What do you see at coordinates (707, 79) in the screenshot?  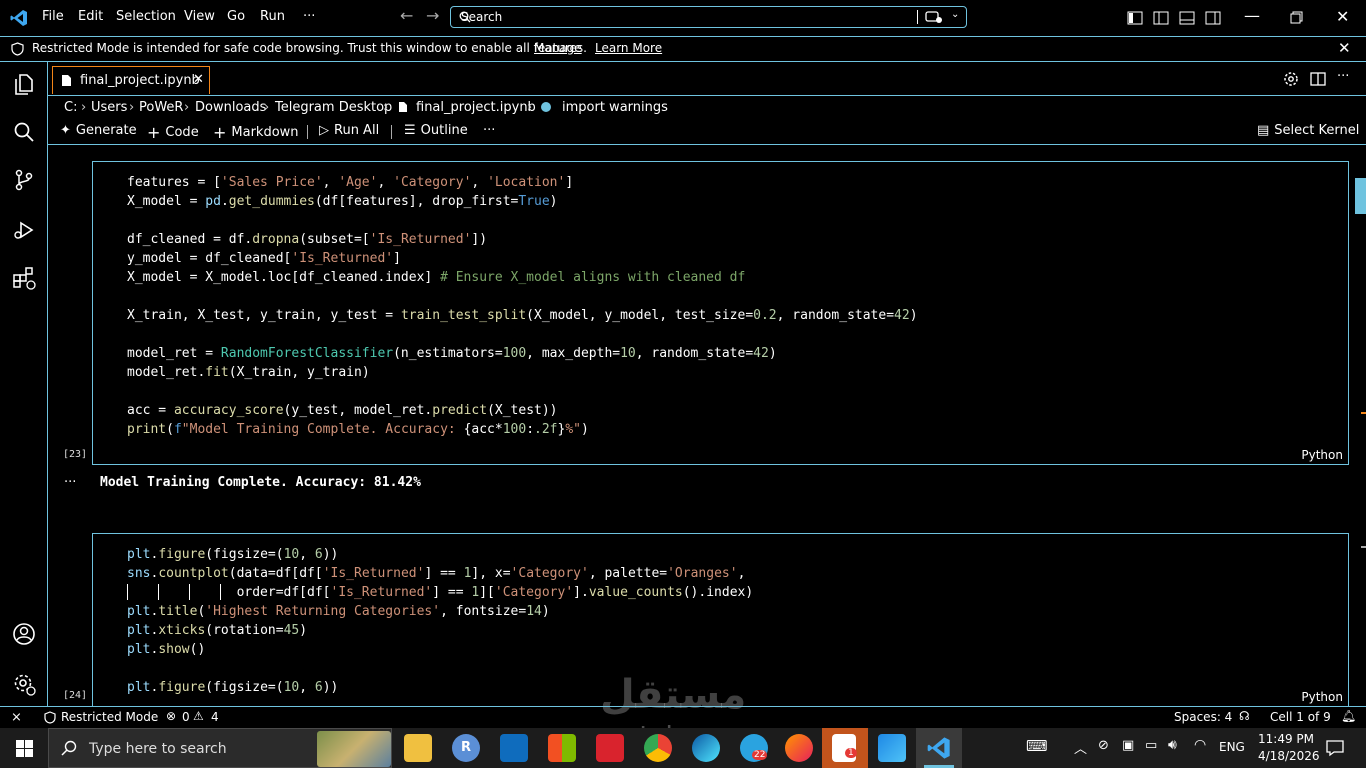 I see `editor-tabs: final_project.ipynb ✕ ···` at bounding box center [707, 79].